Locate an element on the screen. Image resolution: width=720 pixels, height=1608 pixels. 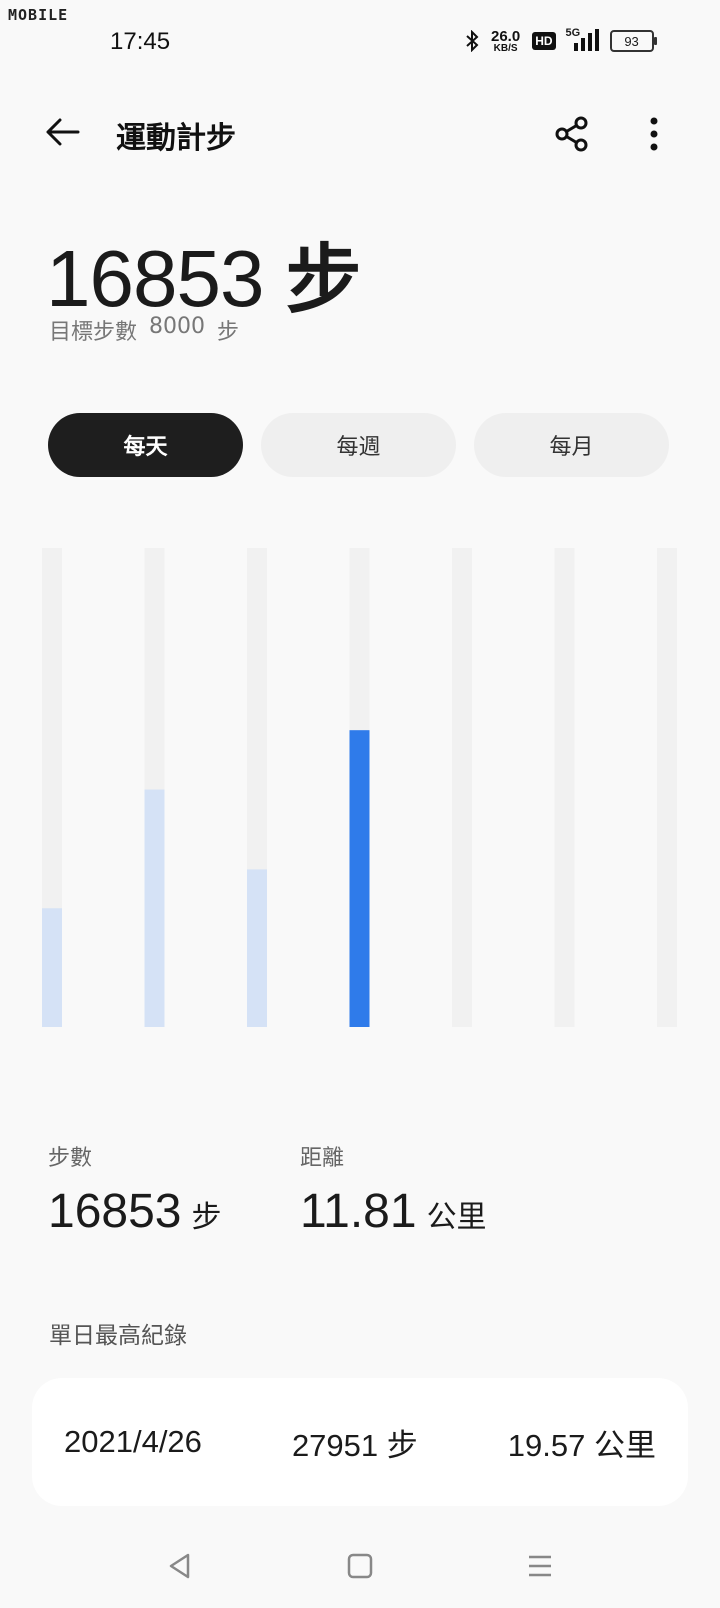
share-icon is located at coordinates (571, 134).